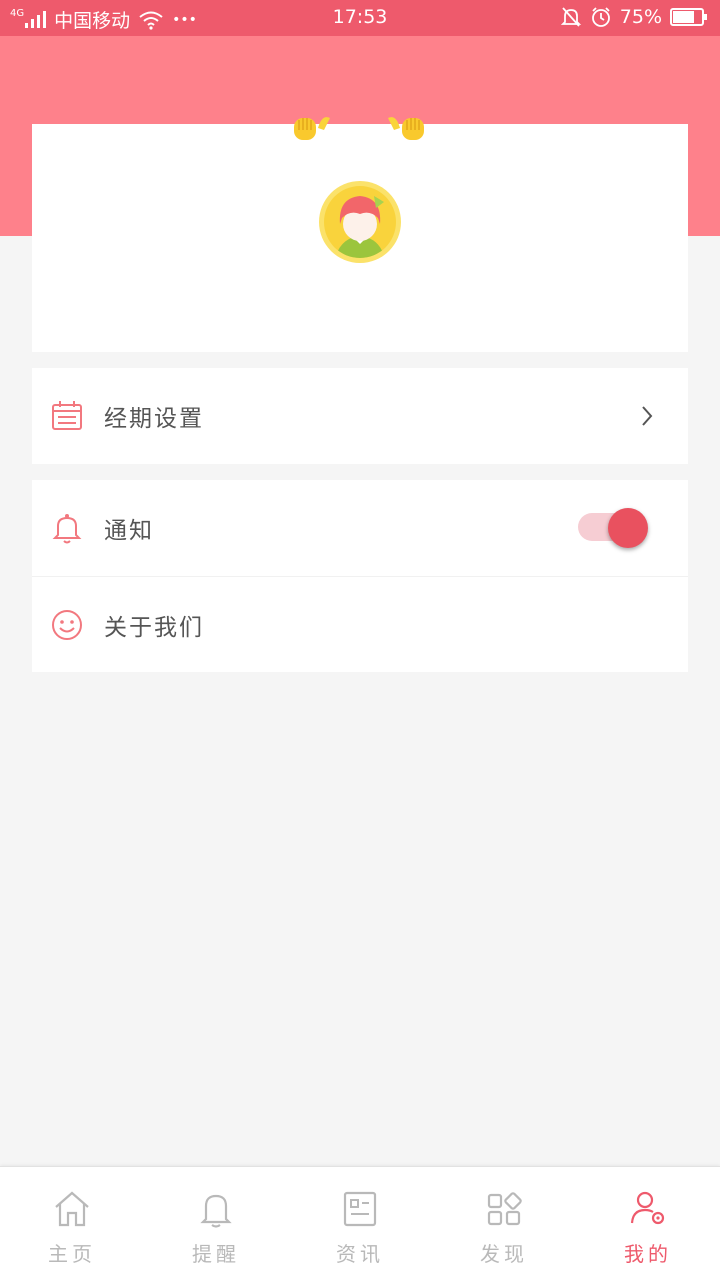 This screenshot has width=720, height=1280. Describe the element at coordinates (154, 419) in the screenshot. I see `period-settings-label: 经期设置` at that location.